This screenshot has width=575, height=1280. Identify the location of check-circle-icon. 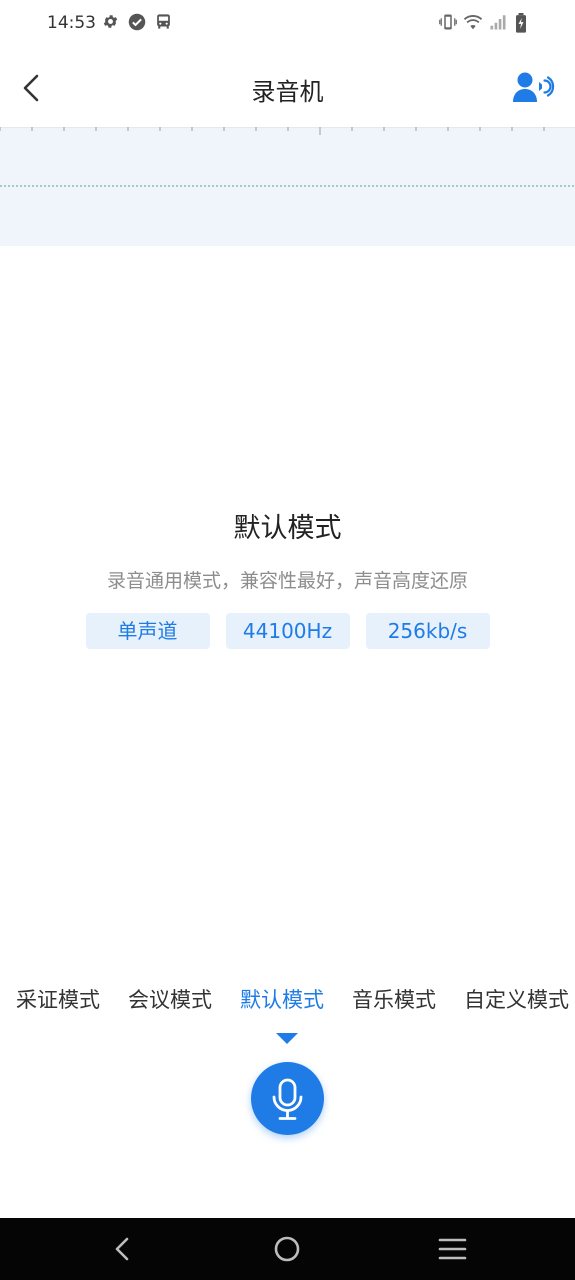
(137, 22).